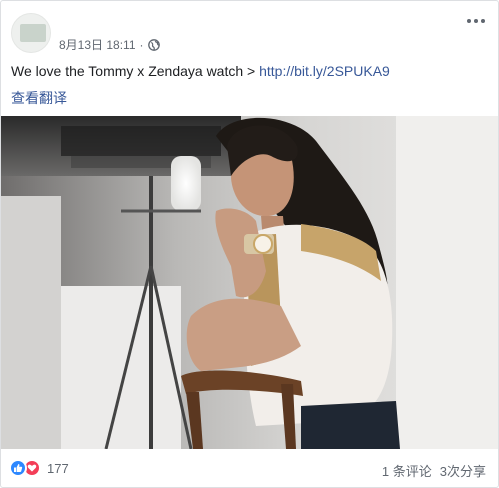  I want to click on post-meta: 8月13日 18:11 ·, so click(109, 44).